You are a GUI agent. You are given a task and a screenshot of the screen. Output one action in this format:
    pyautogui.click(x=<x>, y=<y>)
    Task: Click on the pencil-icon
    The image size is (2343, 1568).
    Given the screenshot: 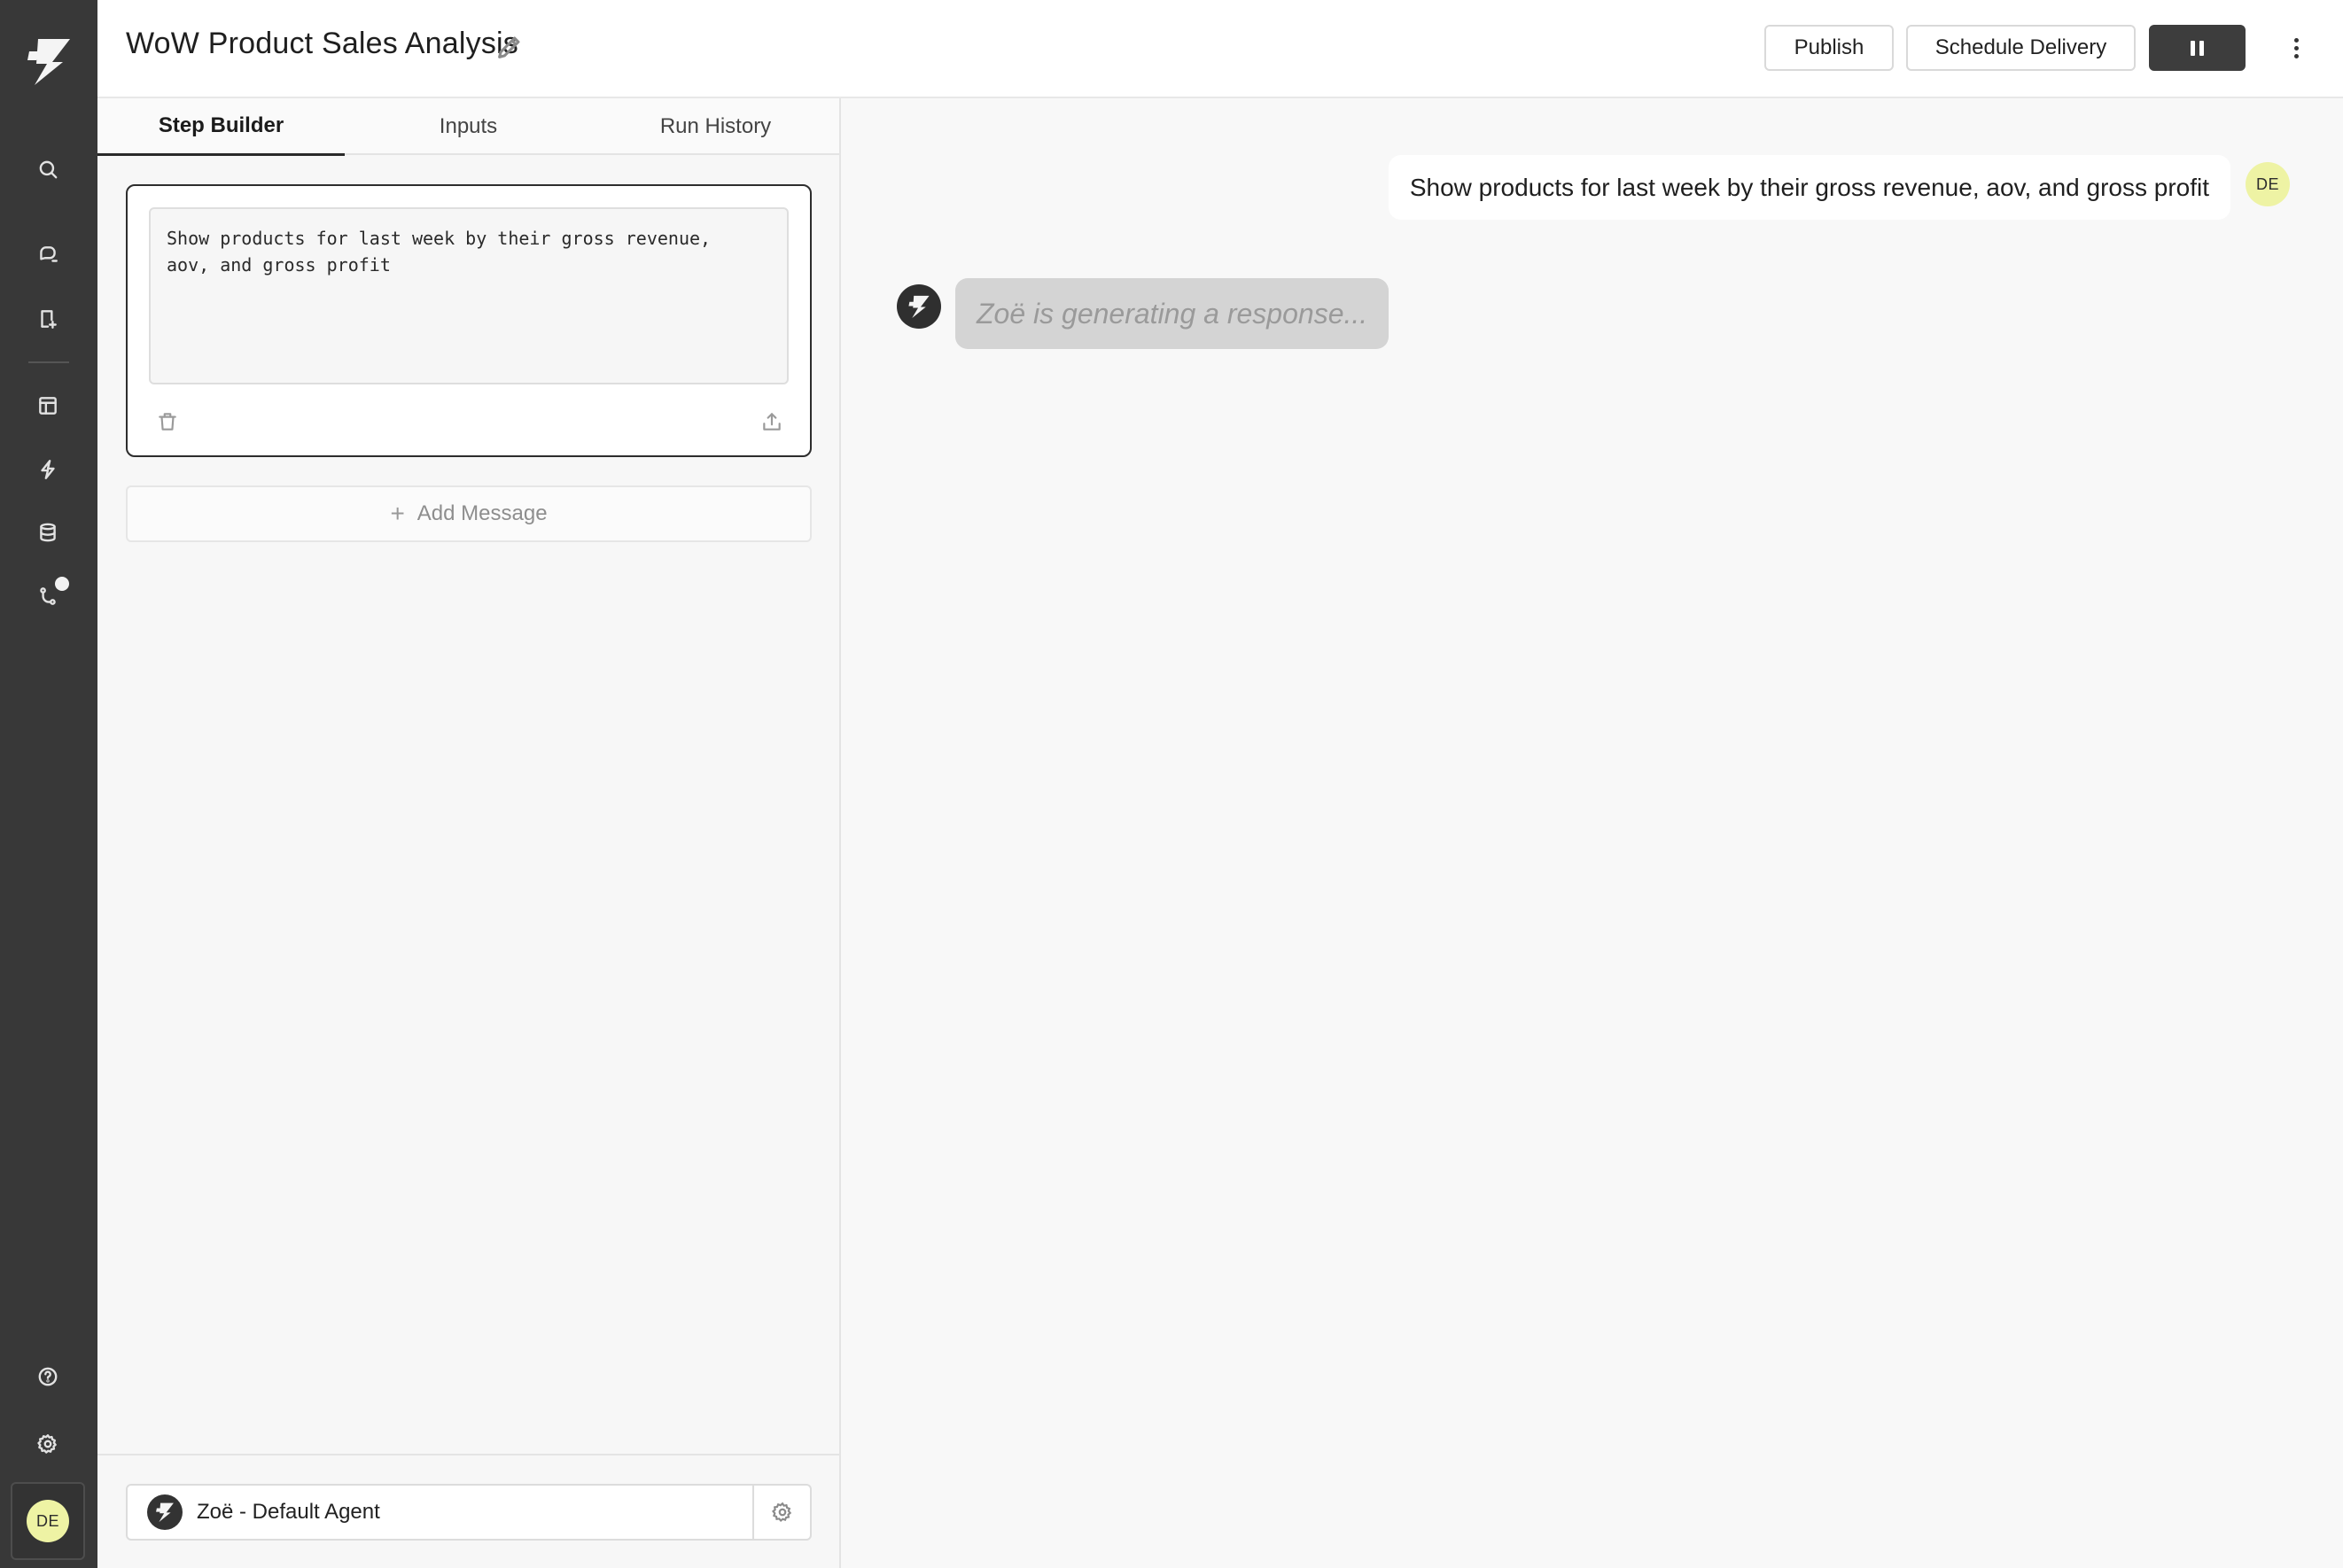 What is the action you would take?
    pyautogui.click(x=509, y=47)
    